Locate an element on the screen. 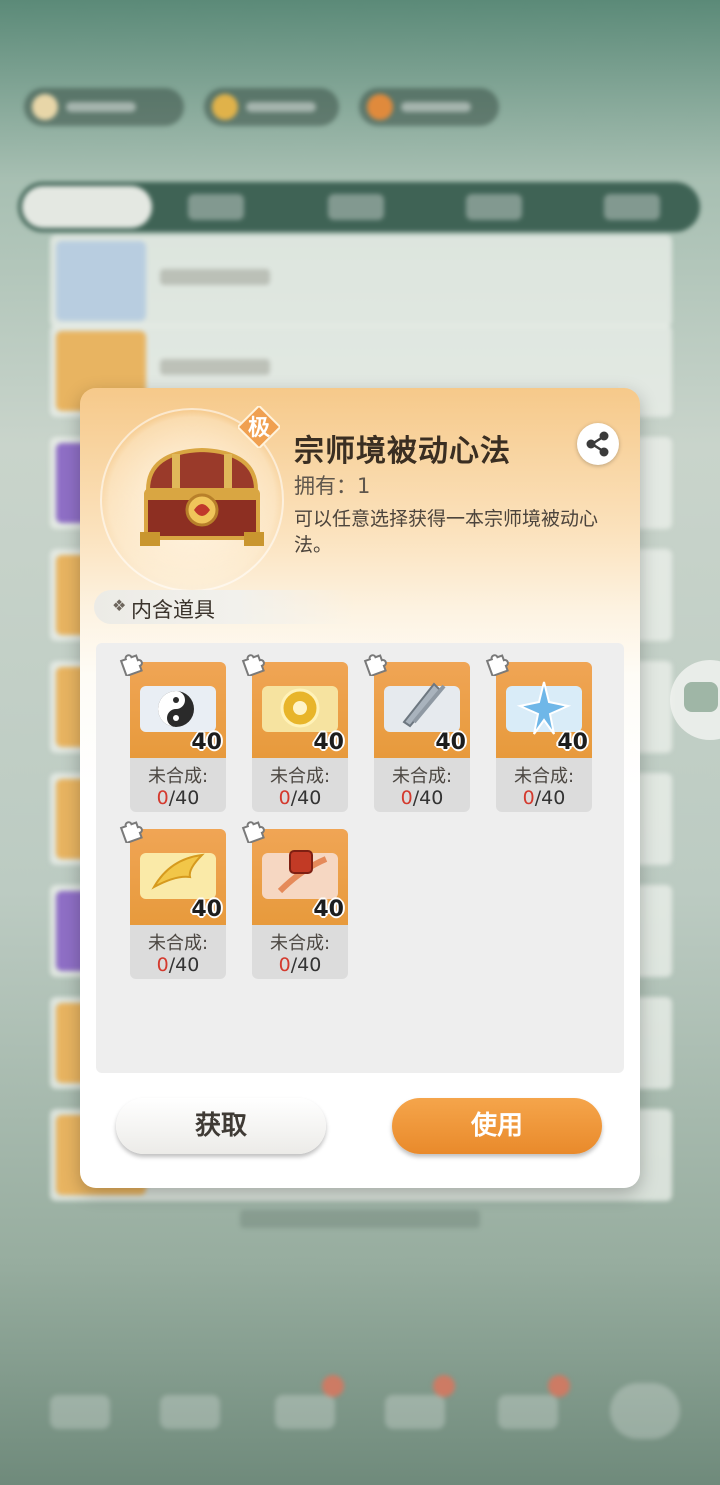 Image resolution: width=720 pixels, height=1485 pixels. list-item is located at coordinates (361, 281).